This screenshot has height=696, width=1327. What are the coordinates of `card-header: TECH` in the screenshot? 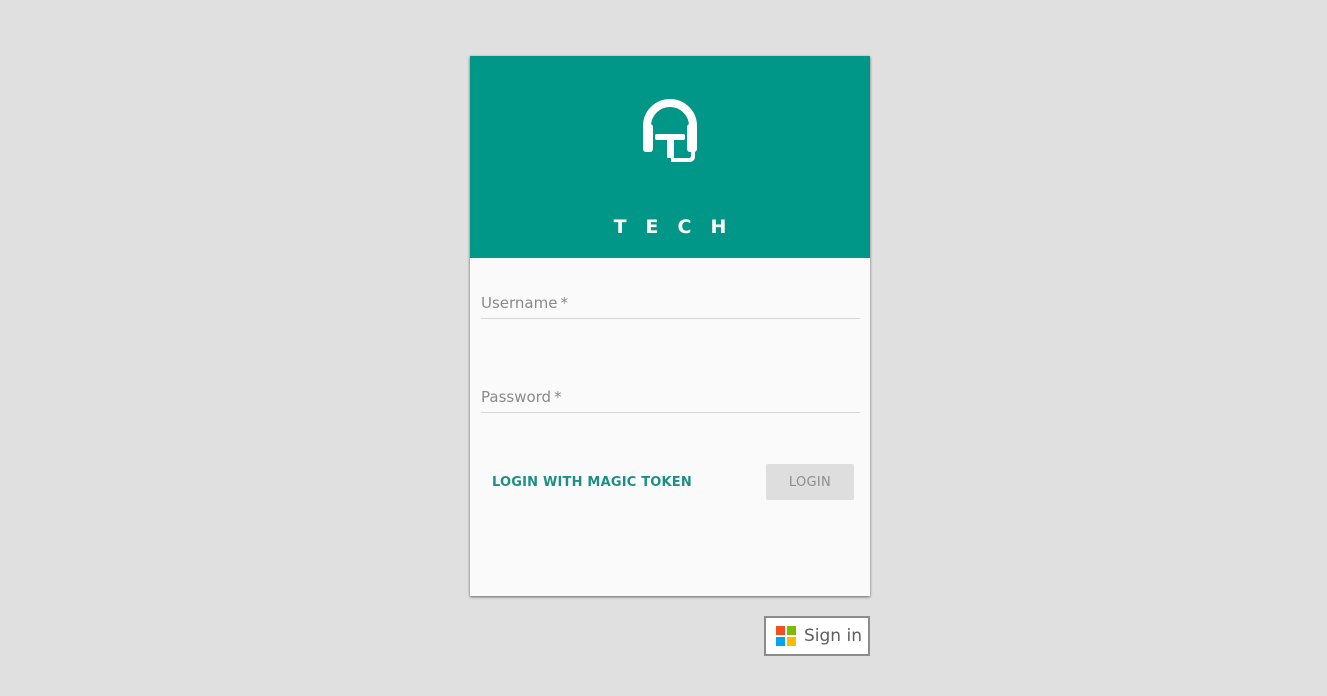 It's located at (670, 157).